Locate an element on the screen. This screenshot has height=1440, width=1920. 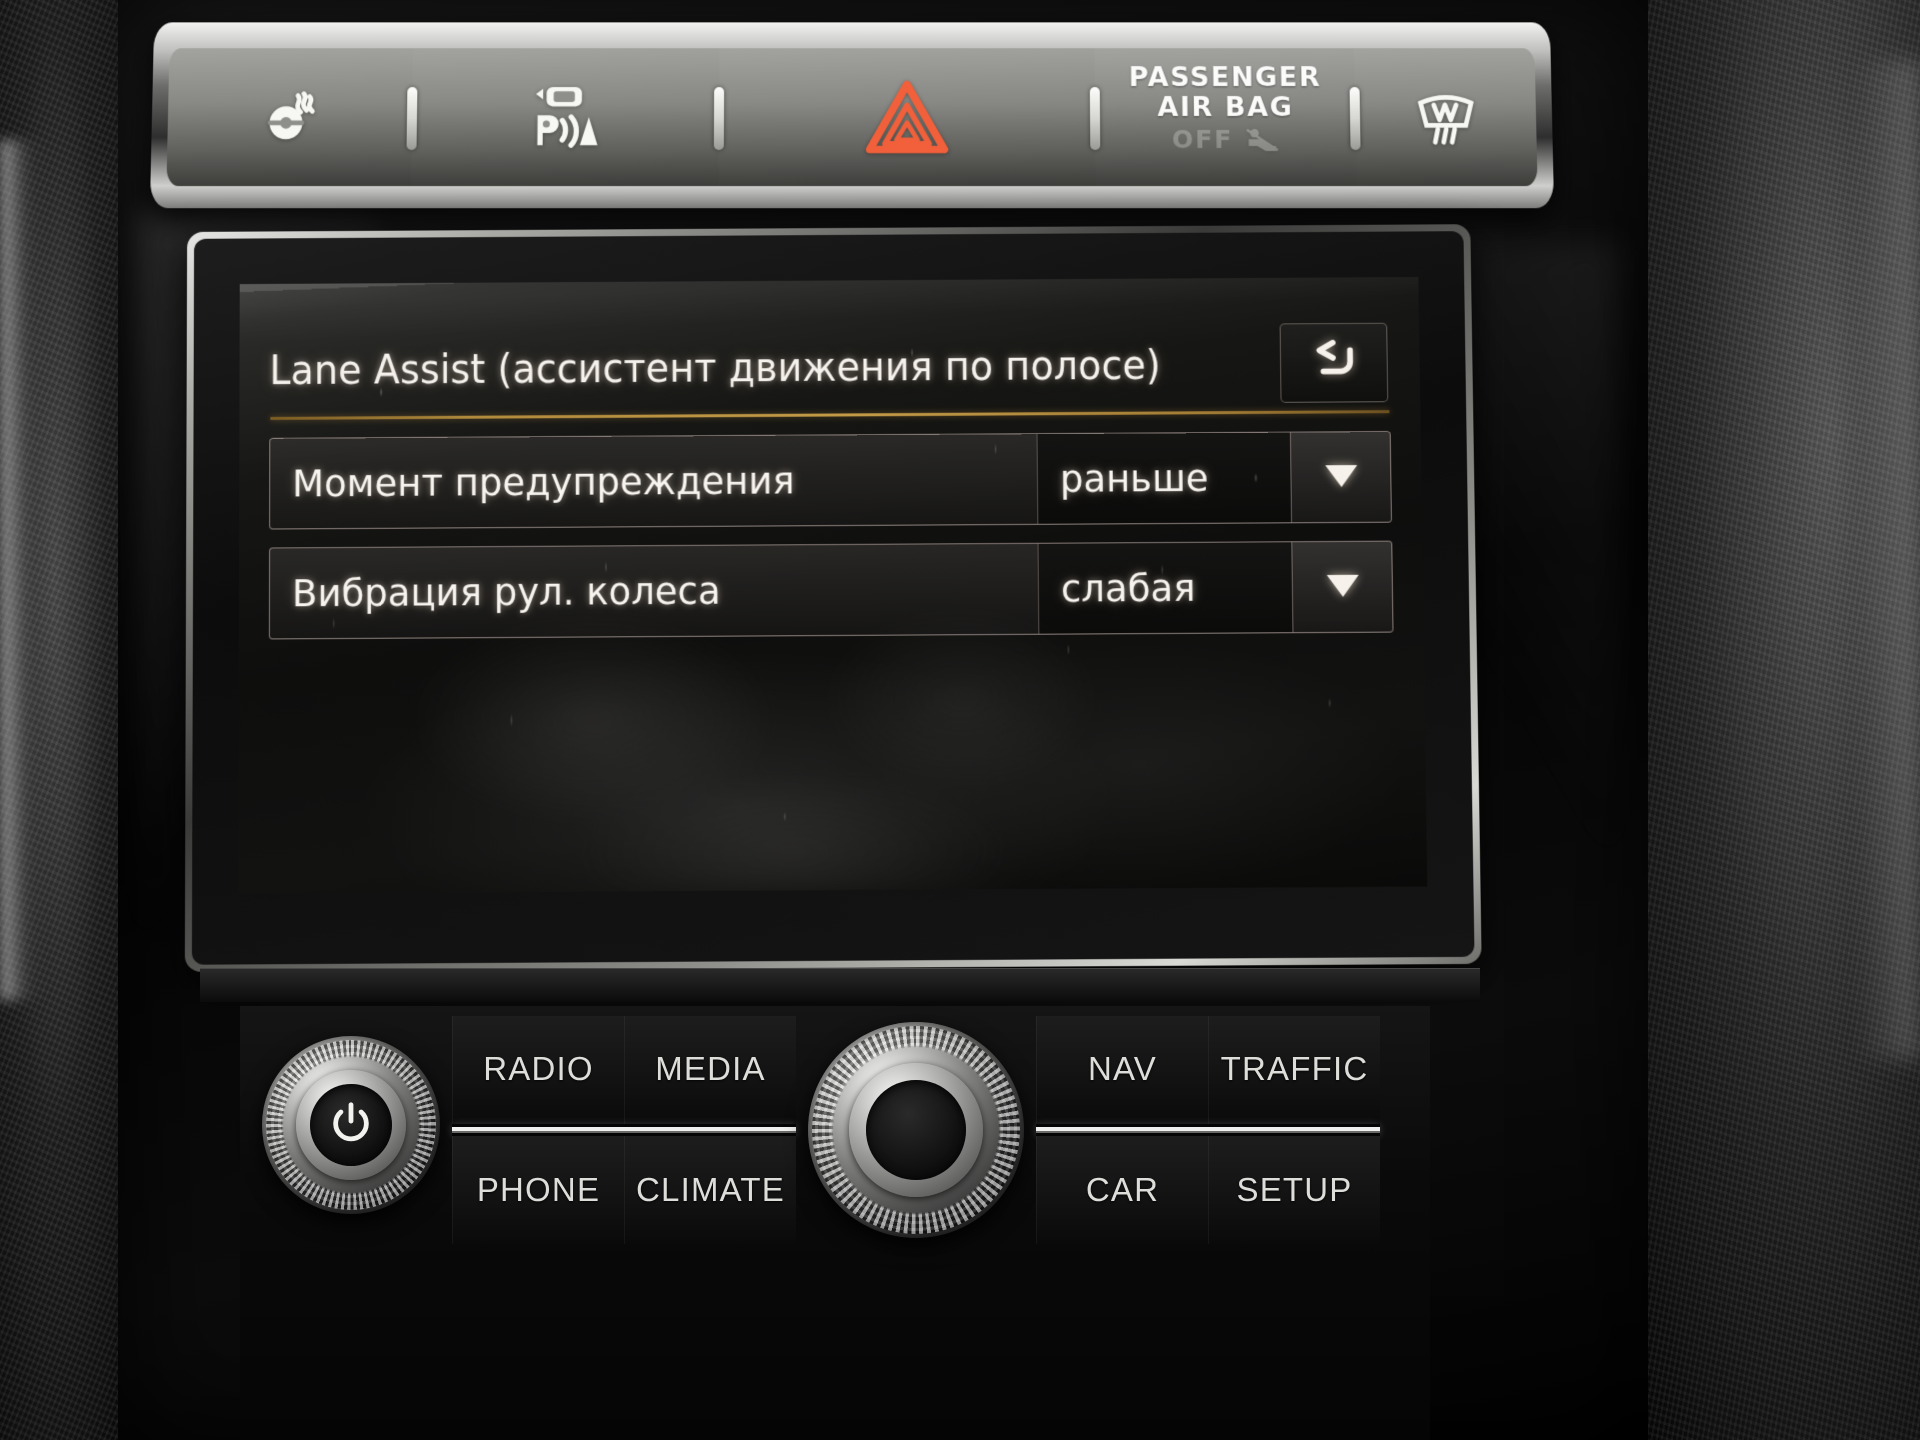
setting-value: слабая is located at coordinates (1165, 588).